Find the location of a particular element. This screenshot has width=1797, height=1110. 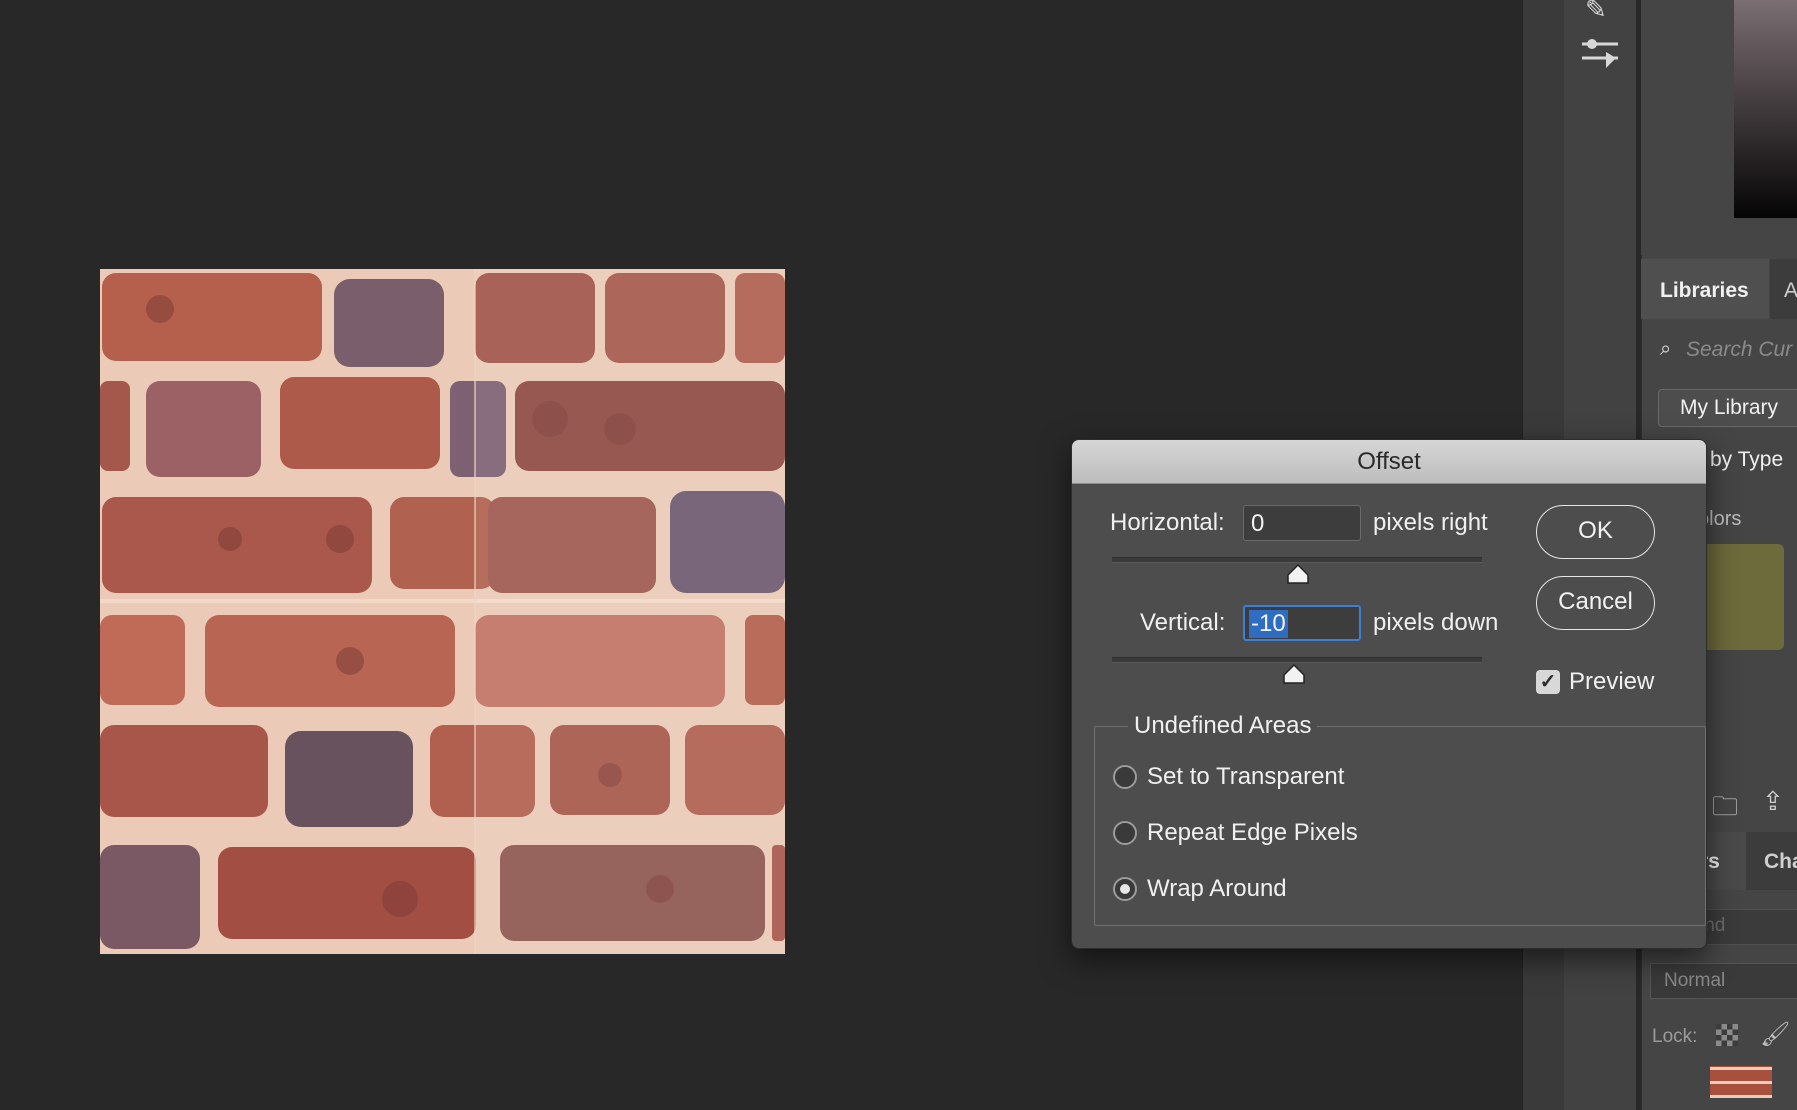

blend-mode-label: Normal is located at coordinates (1695, 980).